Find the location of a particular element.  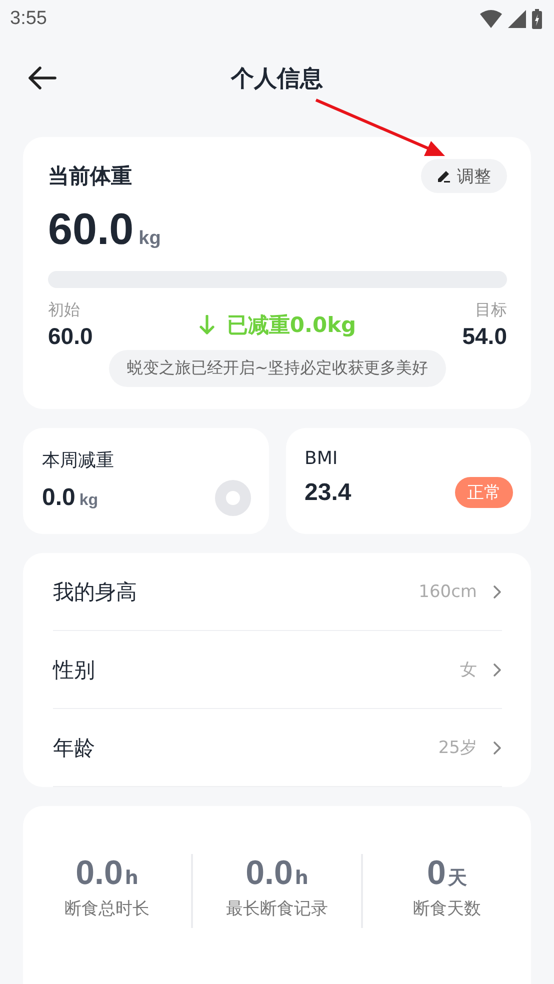

bmi-status-tag: 正常 is located at coordinates (484, 492).